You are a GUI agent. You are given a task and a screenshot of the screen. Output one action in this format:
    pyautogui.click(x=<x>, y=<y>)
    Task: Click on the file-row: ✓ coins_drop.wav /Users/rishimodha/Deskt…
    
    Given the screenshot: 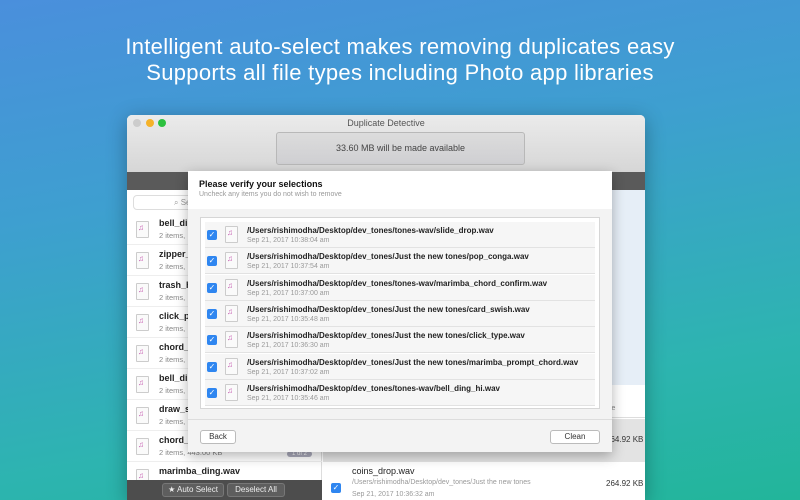 What is the action you would take?
    pyautogui.click(x=484, y=481)
    